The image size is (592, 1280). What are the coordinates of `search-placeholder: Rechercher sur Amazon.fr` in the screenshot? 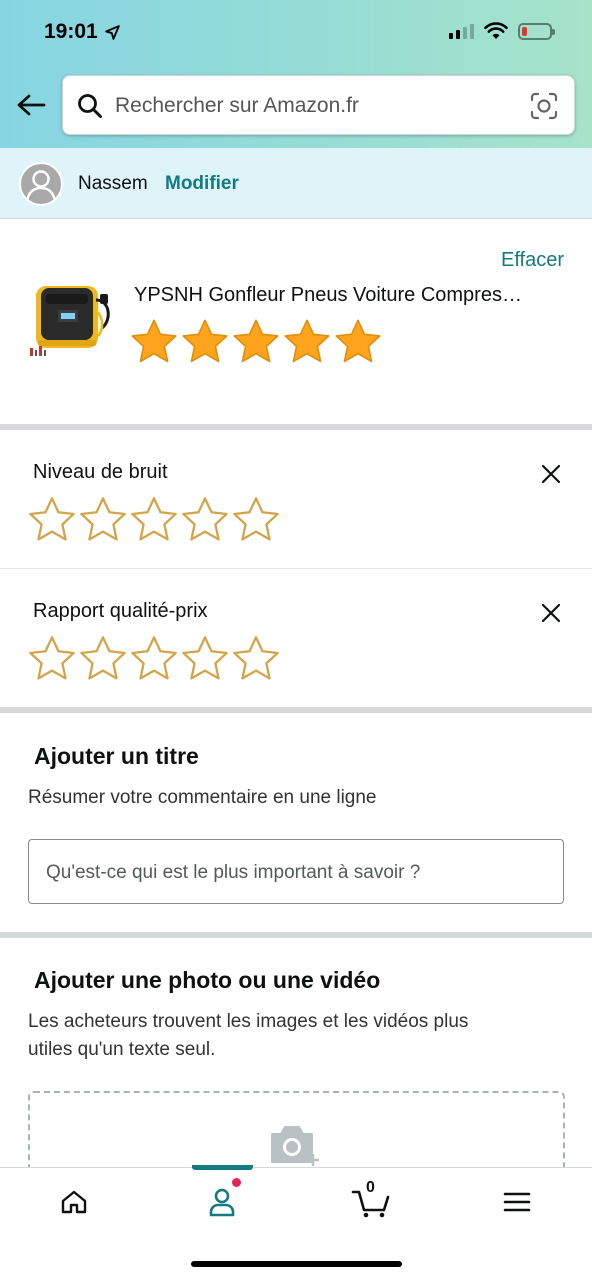 It's located at (237, 105).